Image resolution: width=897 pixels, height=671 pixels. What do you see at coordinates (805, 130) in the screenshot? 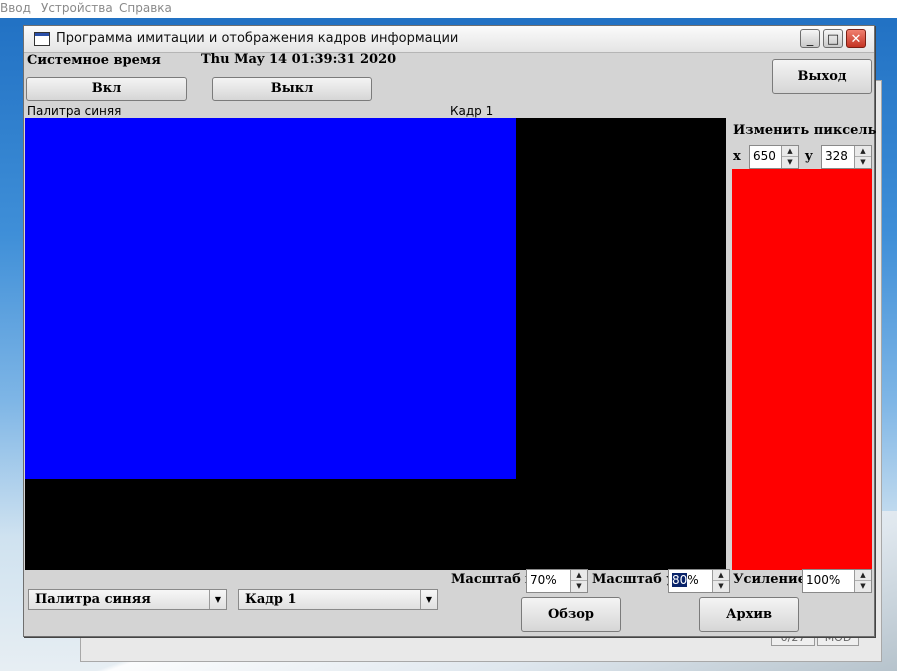
I see `change-pixel-title: Изменить пиксель` at bounding box center [805, 130].